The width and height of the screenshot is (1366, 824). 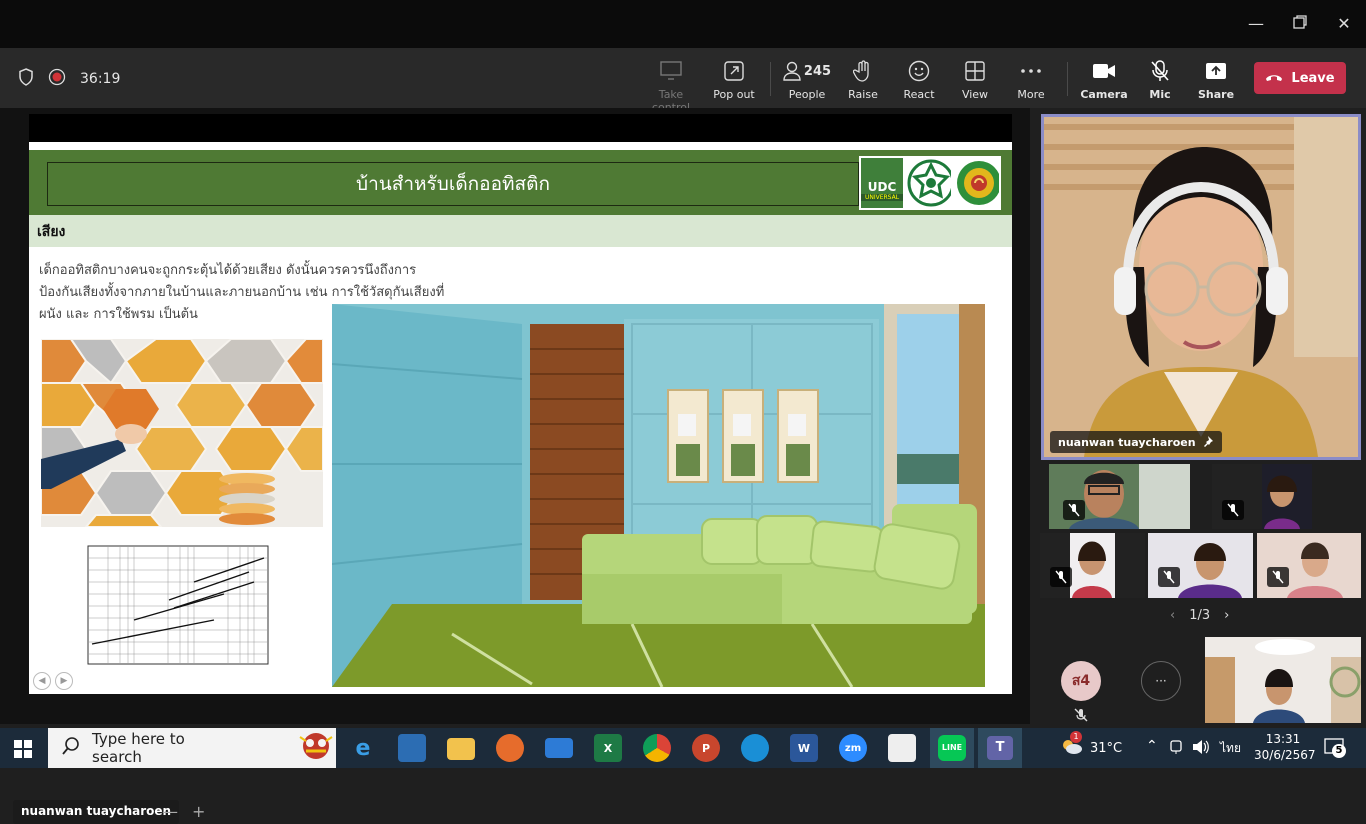 I want to click on more-button: More, so click(x=1031, y=80).